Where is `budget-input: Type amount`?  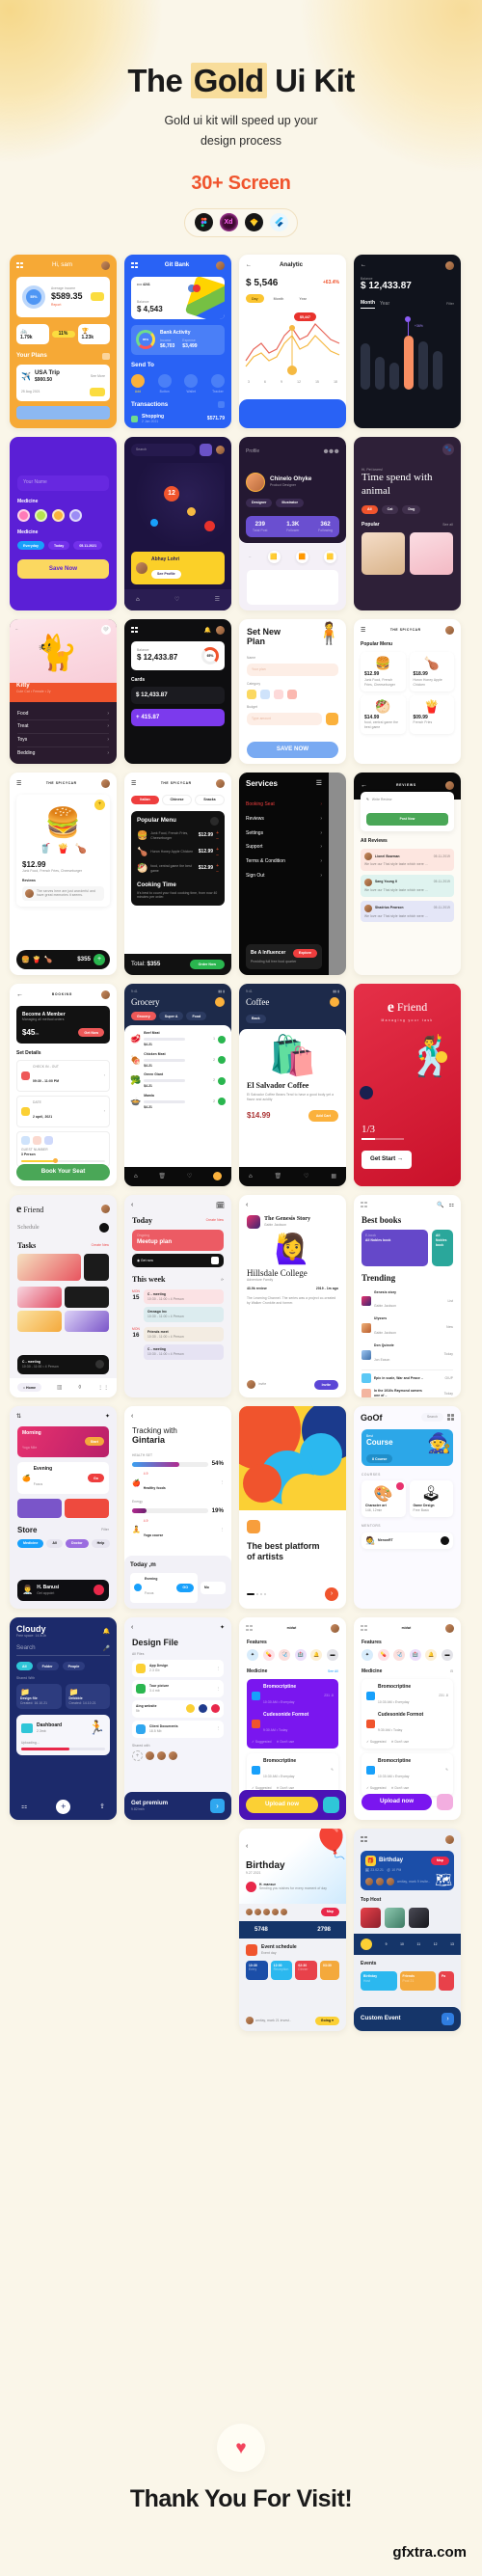
budget-input: Type amount is located at coordinates (285, 718).